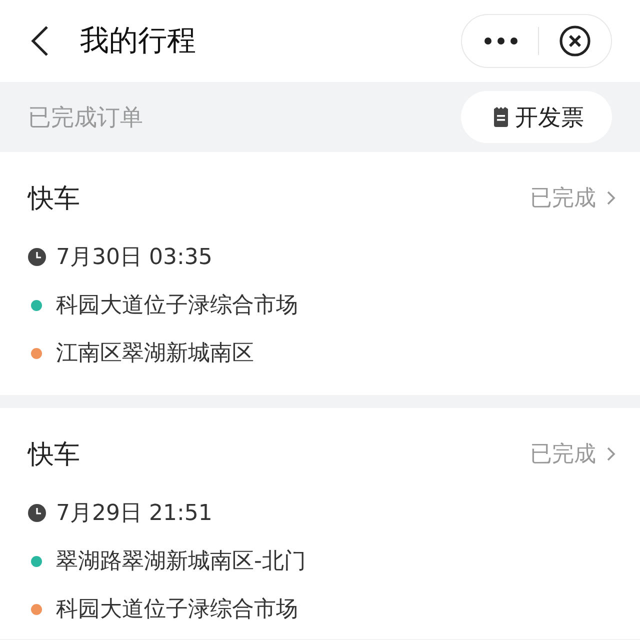 This screenshot has height=640, width=640. I want to click on invoice-button: 开发票, so click(536, 117).